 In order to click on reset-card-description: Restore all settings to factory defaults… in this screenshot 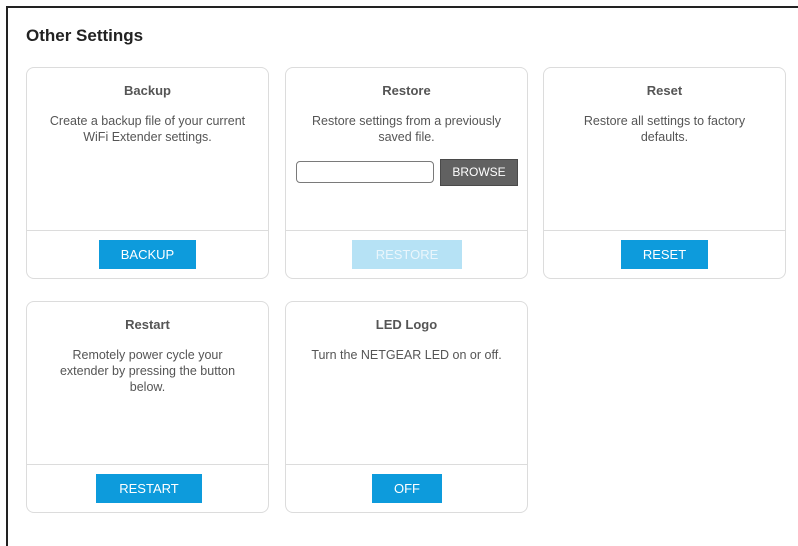, I will do `click(664, 129)`.